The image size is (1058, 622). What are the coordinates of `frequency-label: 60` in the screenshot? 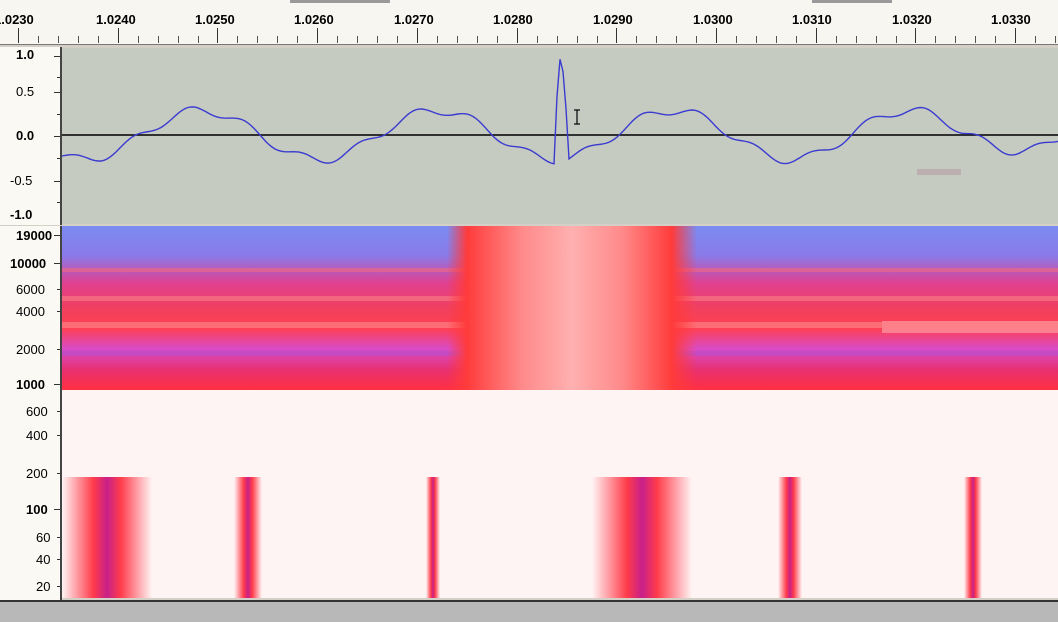 It's located at (43, 537).